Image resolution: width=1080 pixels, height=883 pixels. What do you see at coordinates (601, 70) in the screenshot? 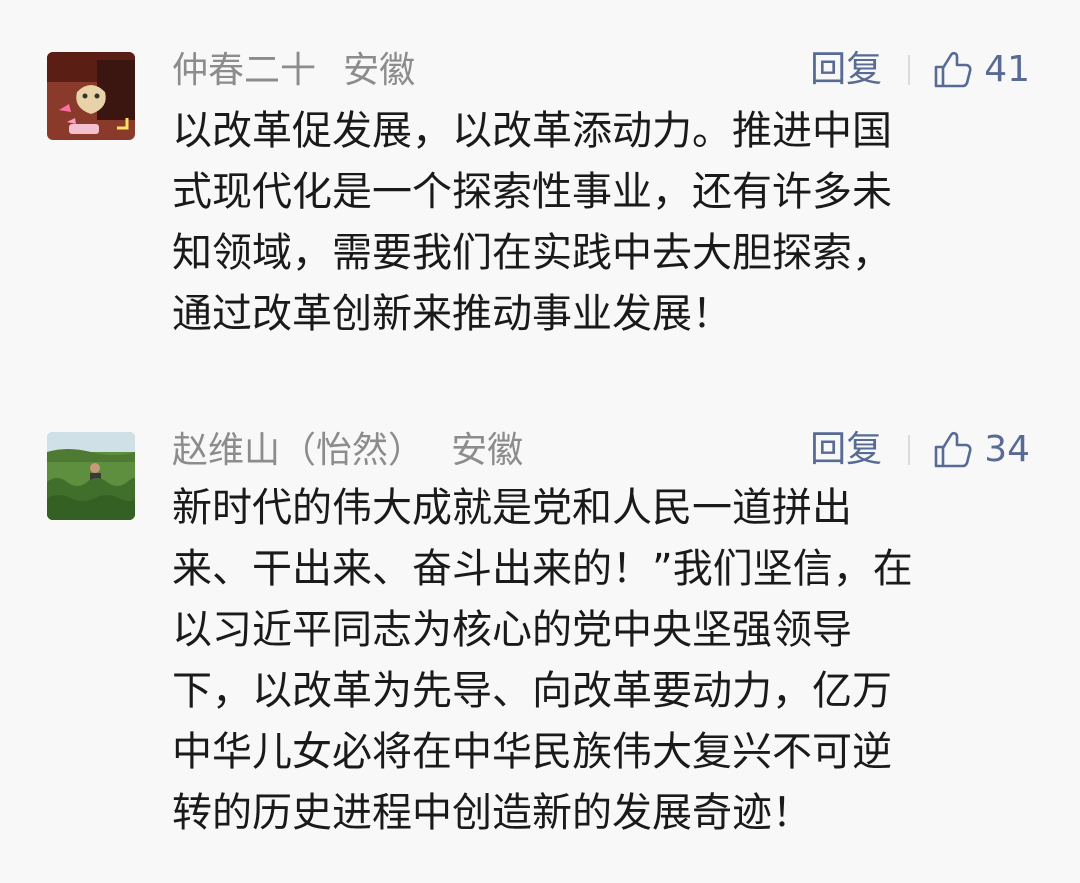
I see `comment-header: 仲春二十 安徽 回复 41` at bounding box center [601, 70].